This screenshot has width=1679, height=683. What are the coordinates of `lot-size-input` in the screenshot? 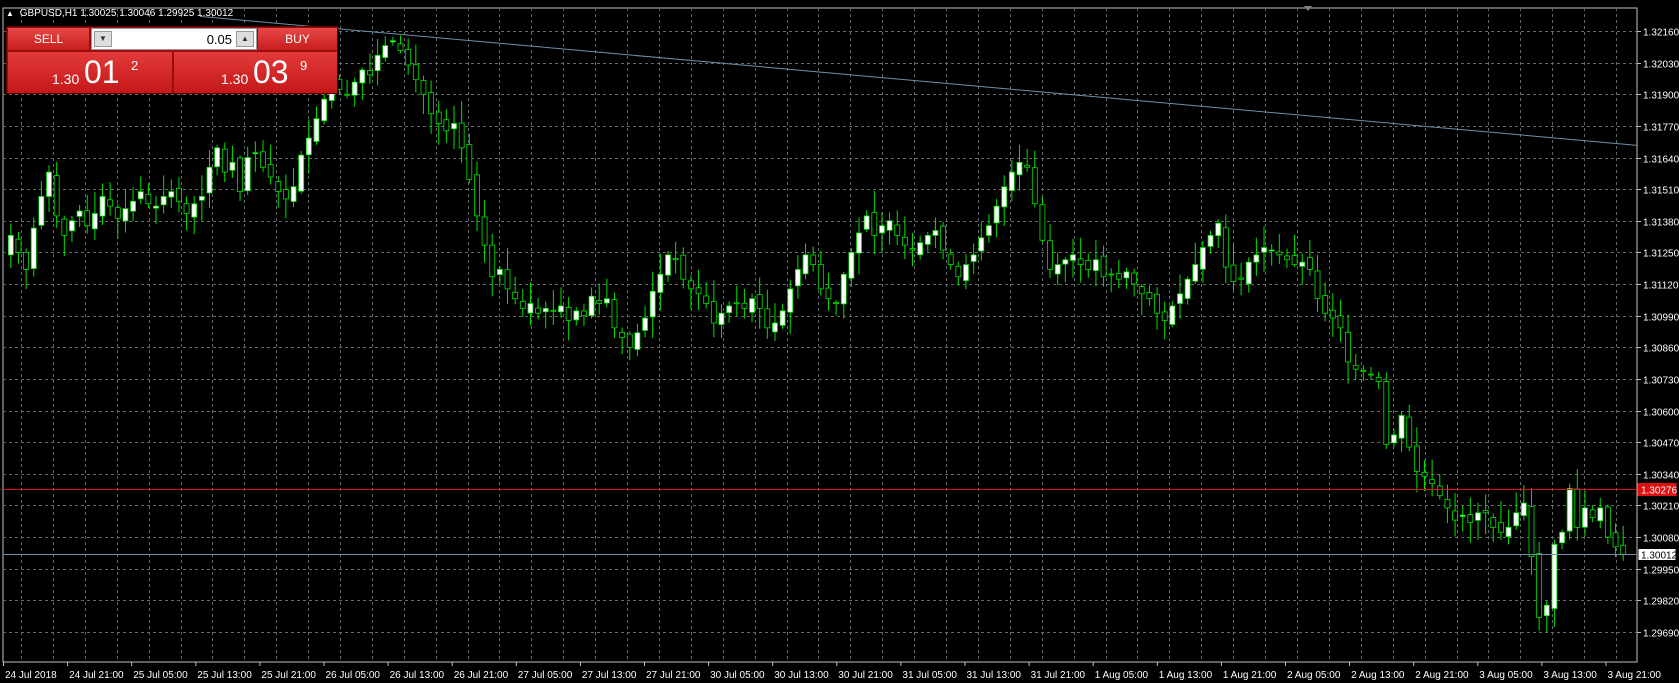 It's located at (174, 39).